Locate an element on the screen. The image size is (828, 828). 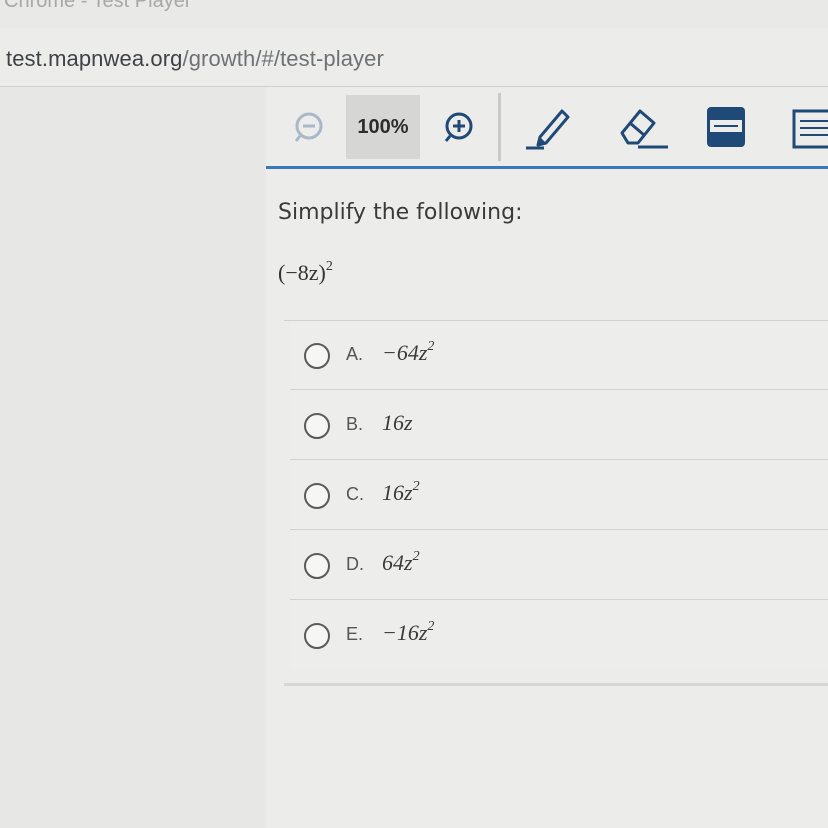
choice-letter: D. is located at coordinates (355, 564).